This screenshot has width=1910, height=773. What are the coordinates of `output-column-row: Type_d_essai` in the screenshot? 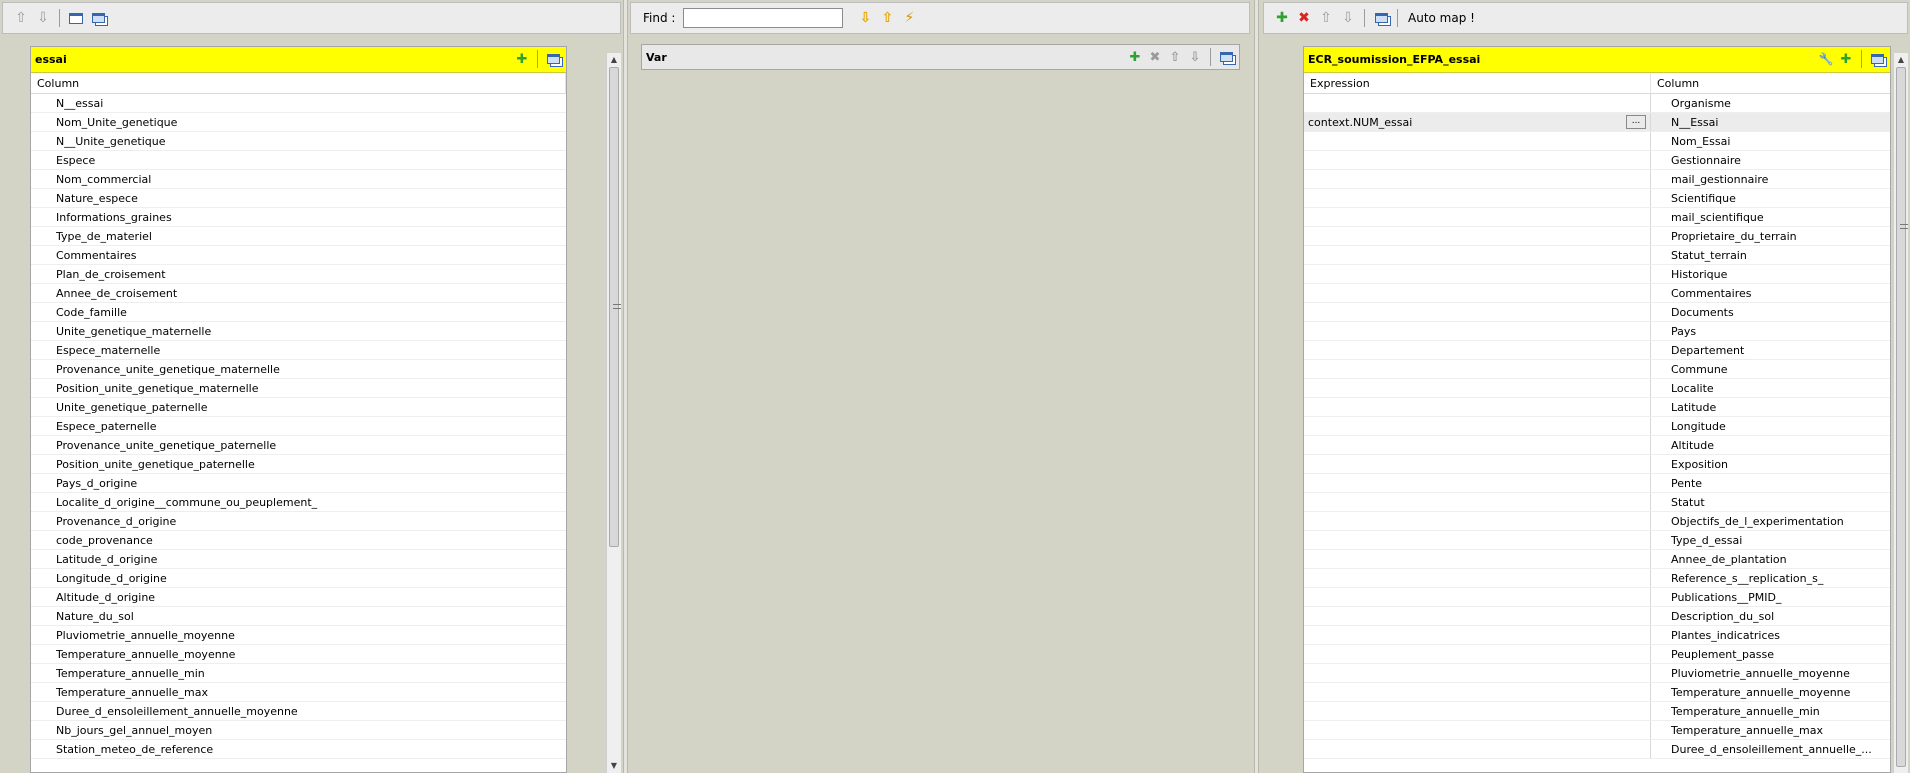 It's located at (1597, 540).